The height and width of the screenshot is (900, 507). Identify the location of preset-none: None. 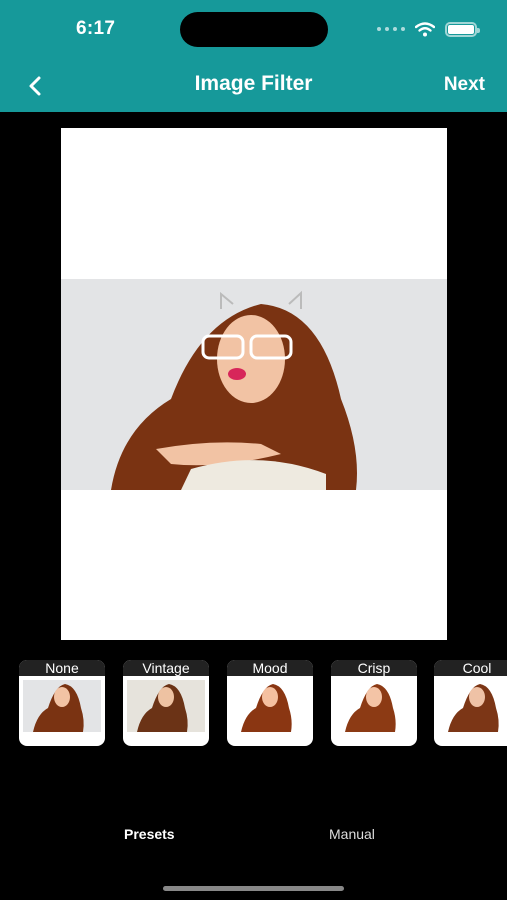
(62, 703).